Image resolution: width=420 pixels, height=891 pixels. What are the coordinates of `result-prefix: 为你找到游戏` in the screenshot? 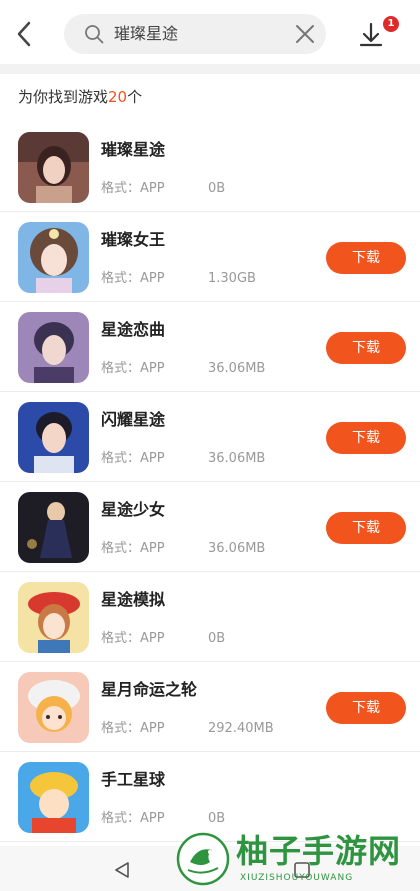 It's located at (63, 97).